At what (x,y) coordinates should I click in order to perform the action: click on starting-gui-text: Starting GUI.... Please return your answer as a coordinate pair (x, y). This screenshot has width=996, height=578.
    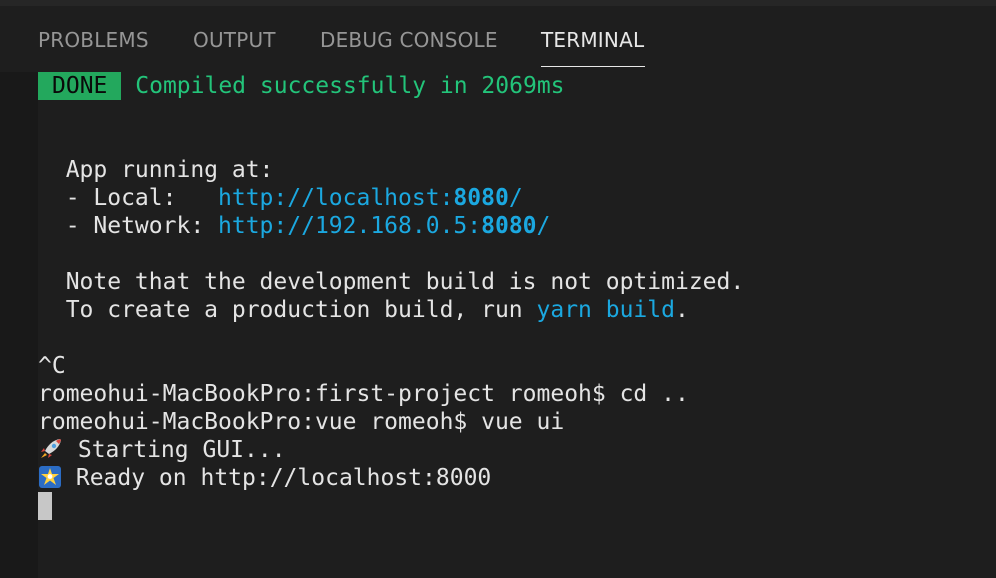
    Looking at the image, I should click on (175, 450).